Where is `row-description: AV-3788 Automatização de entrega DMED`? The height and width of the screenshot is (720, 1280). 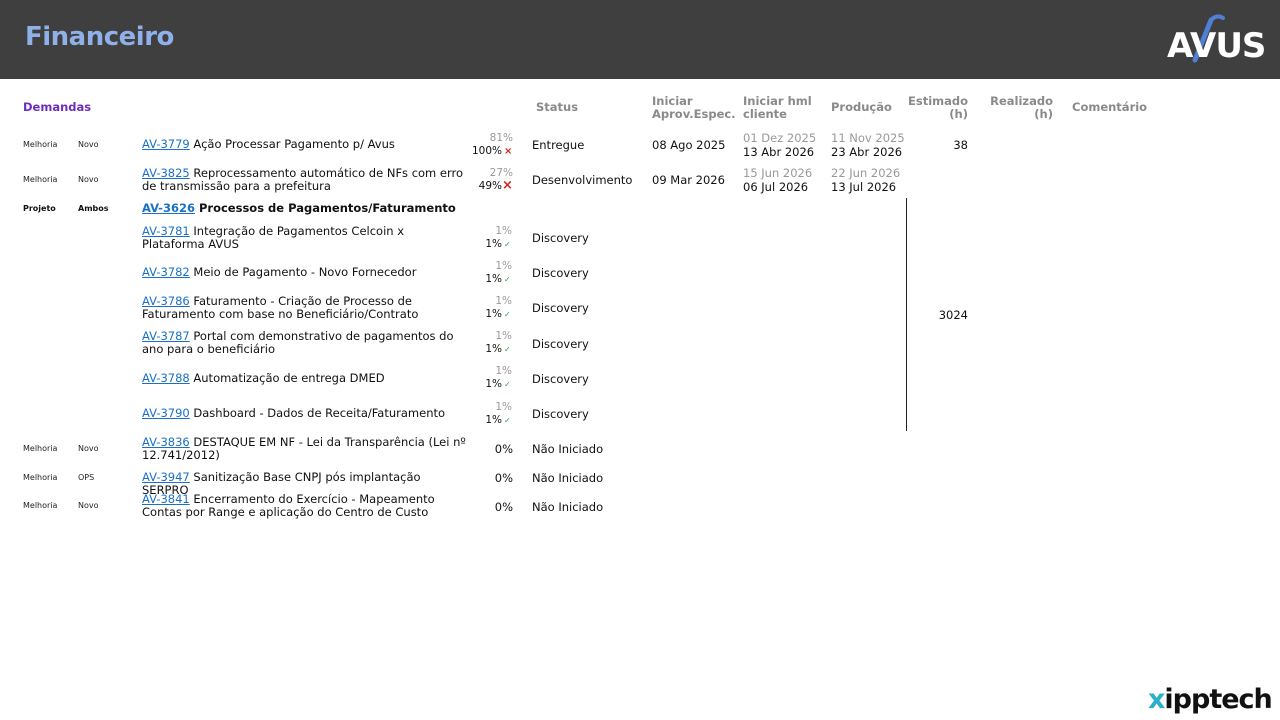 row-description: AV-3788 Automatização de entrega DMED is located at coordinates (304, 378).